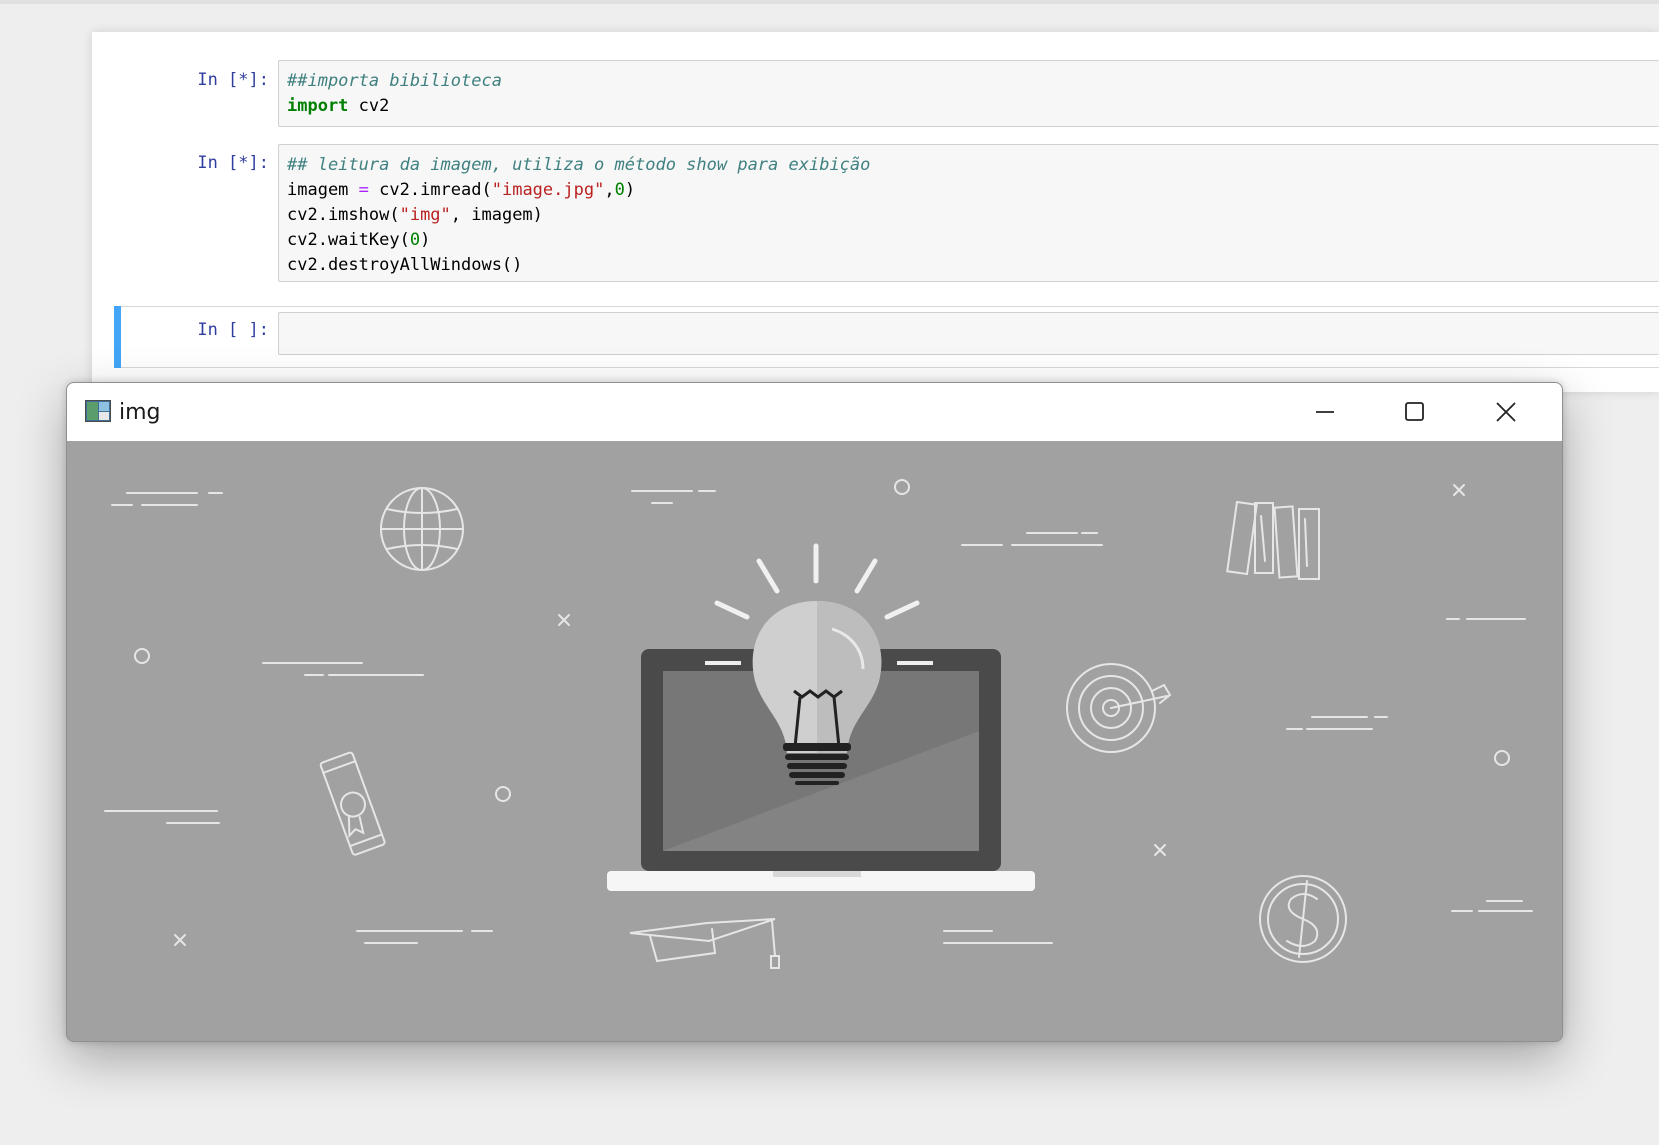 The image size is (1659, 1145). I want to click on code-line: imagem = cv2.imread("image.jpg",0), so click(969, 190).